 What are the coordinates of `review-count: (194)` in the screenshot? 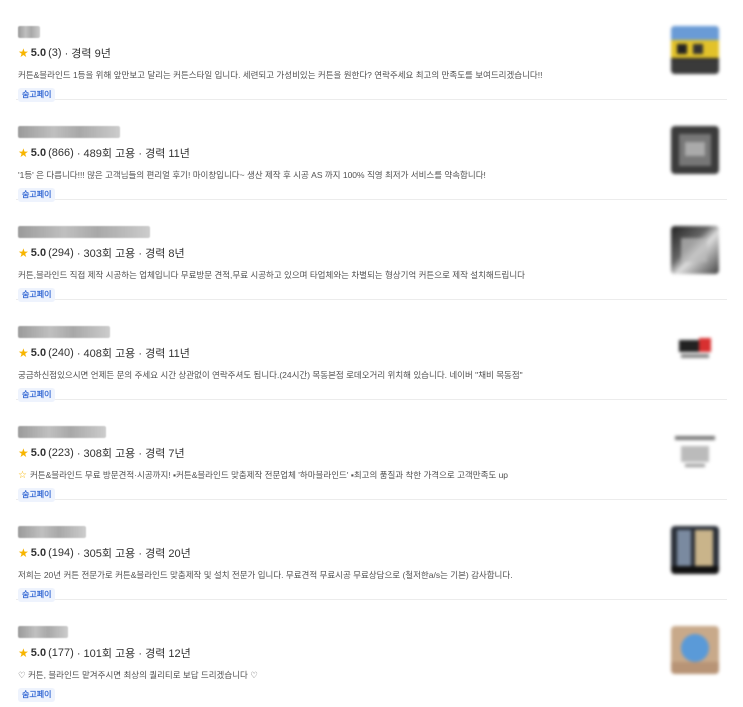 It's located at (61, 553).